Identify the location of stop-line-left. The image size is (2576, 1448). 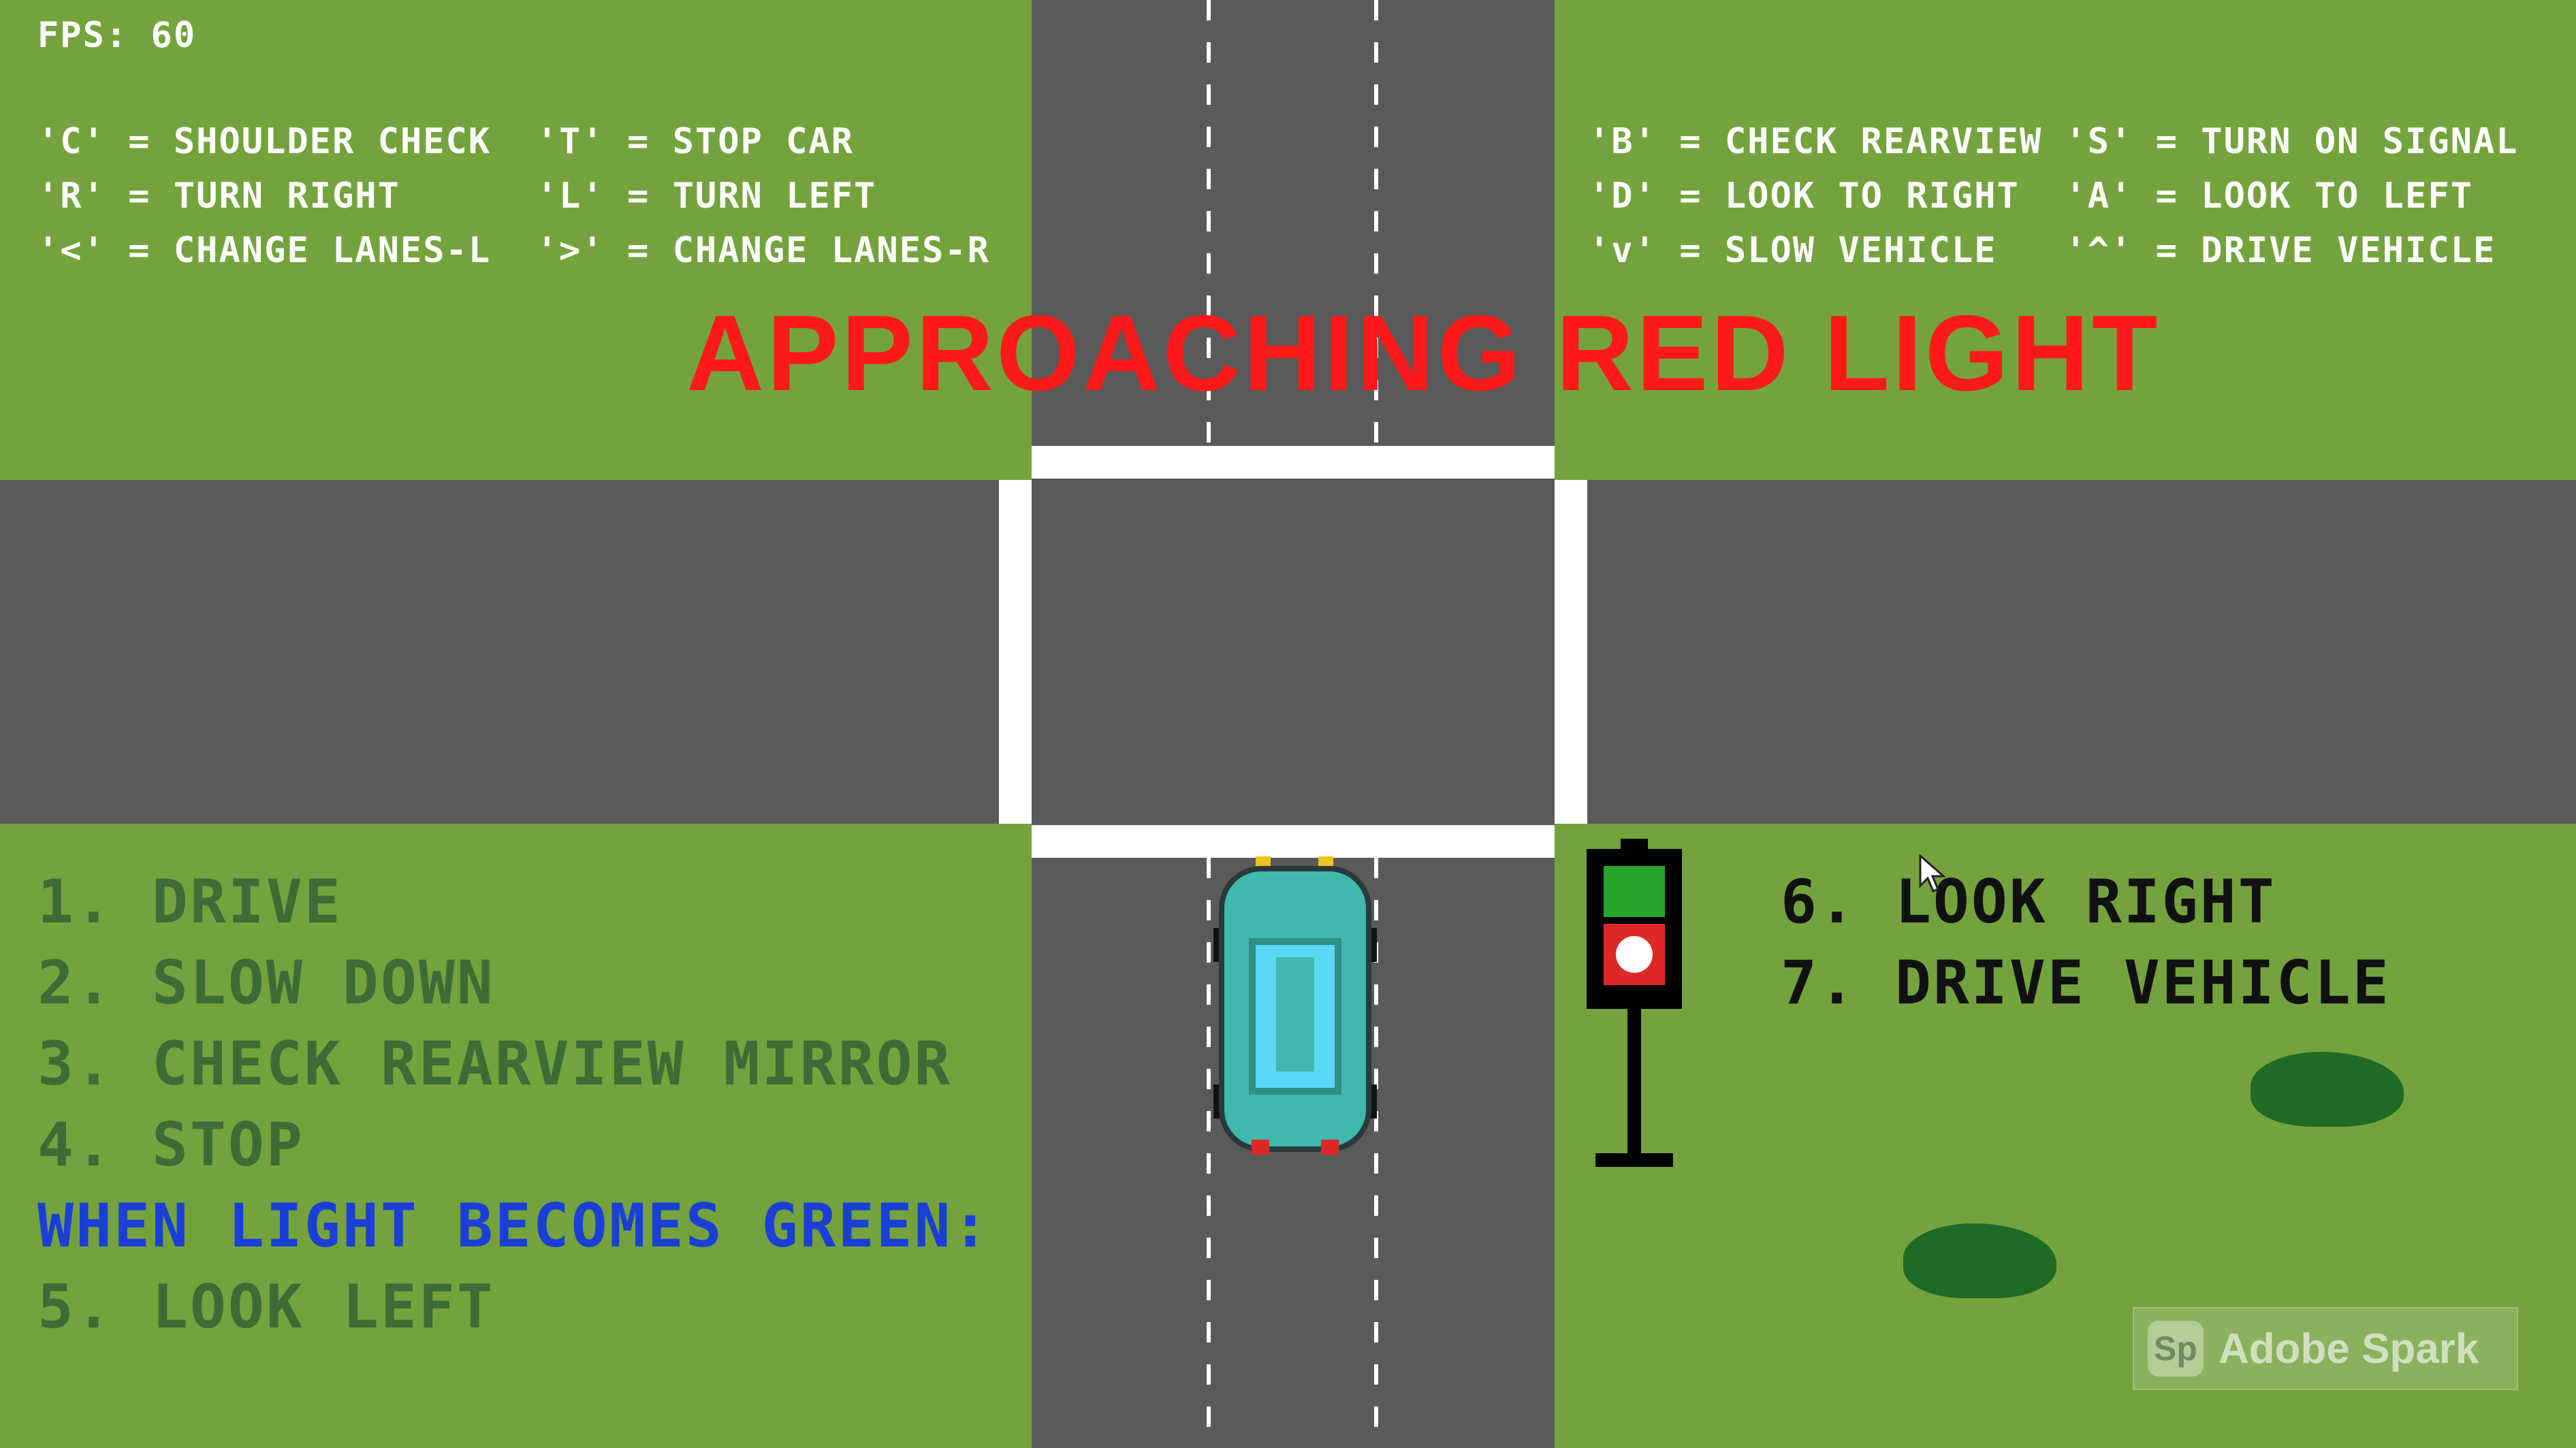
(1015, 652).